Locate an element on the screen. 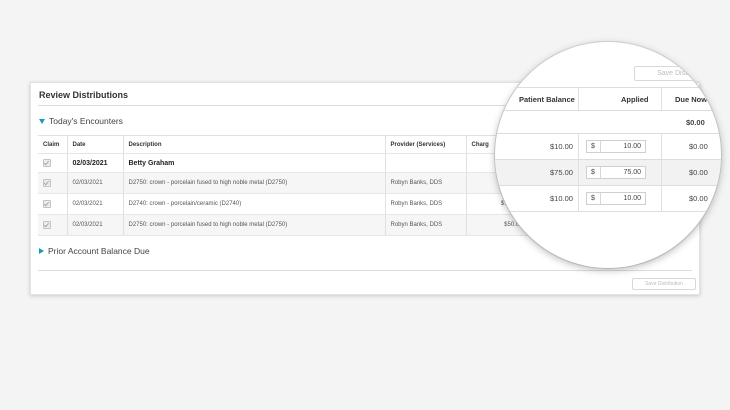 This screenshot has width=730, height=410. caret-down-icon is located at coordinates (42, 121).